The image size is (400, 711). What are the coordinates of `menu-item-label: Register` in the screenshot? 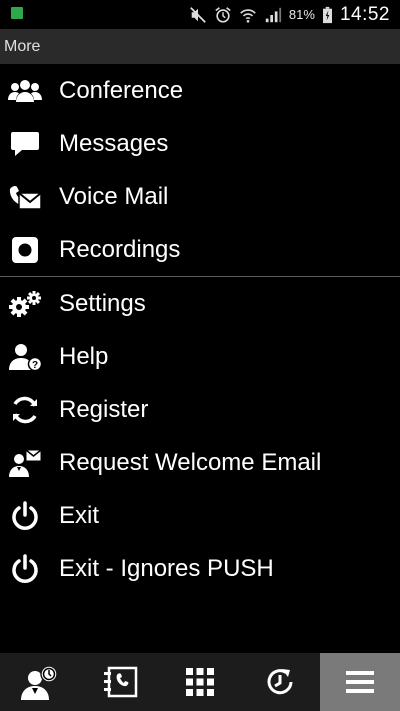 It's located at (104, 409).